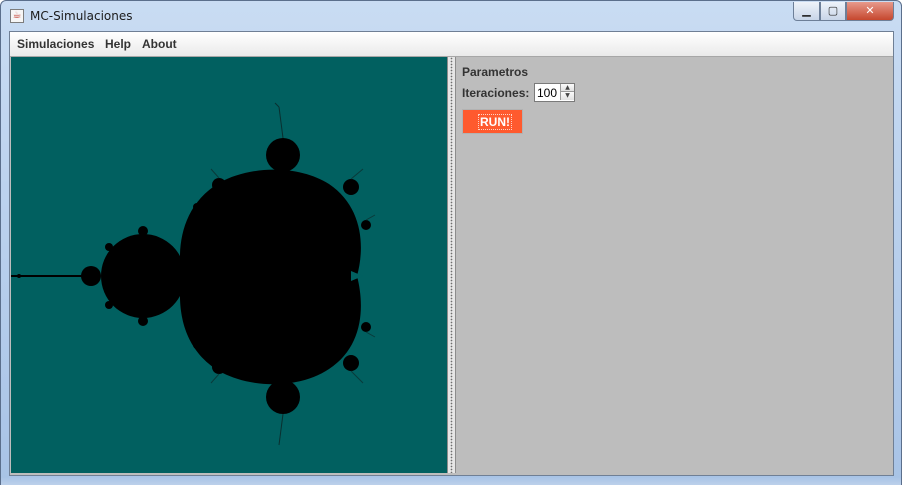 The image size is (902, 485). I want to click on parameters-title: Parametros, so click(495, 72).